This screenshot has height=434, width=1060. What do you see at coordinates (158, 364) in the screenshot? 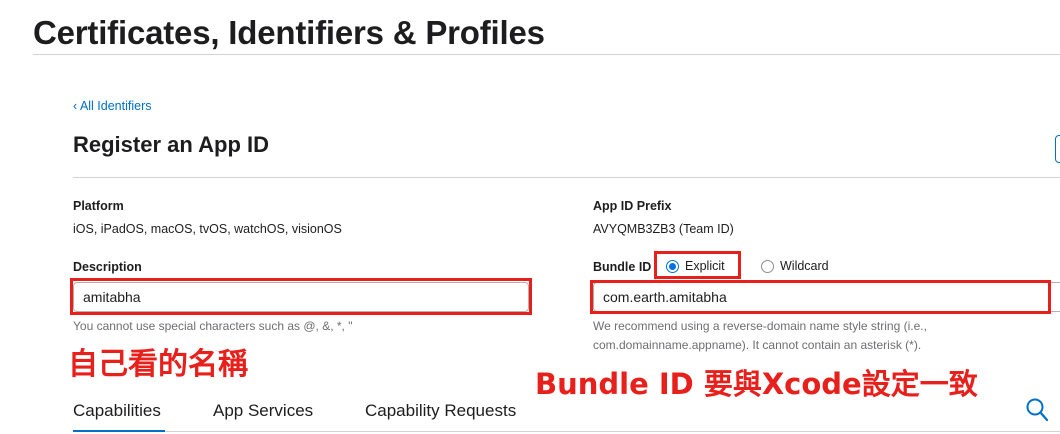
I see `description-annotation: 自己看的名稱` at bounding box center [158, 364].